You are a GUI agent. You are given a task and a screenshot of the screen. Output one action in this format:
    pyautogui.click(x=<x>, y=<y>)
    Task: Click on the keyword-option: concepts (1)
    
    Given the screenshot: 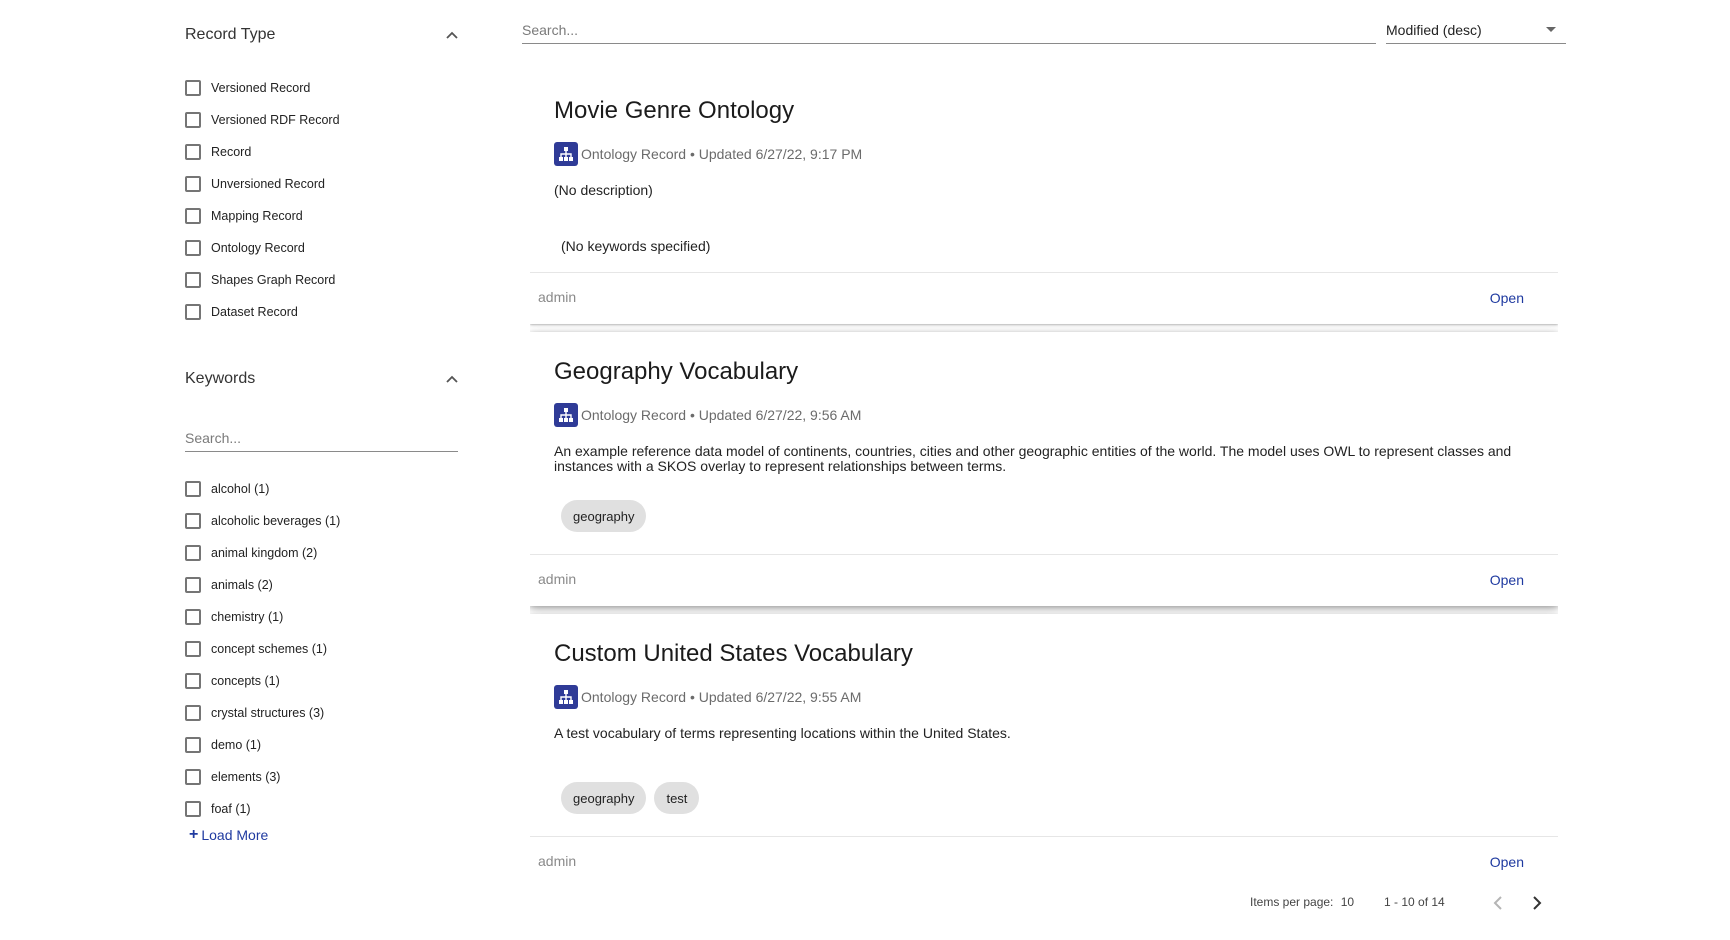 What is the action you would take?
    pyautogui.click(x=232, y=681)
    